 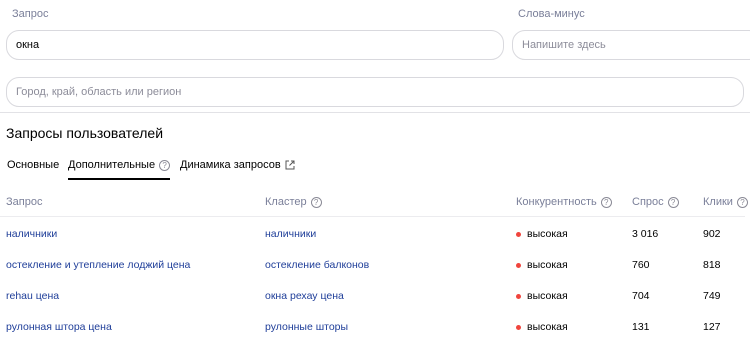 What do you see at coordinates (712, 265) in the screenshot?
I see `clicks-value: 818` at bounding box center [712, 265].